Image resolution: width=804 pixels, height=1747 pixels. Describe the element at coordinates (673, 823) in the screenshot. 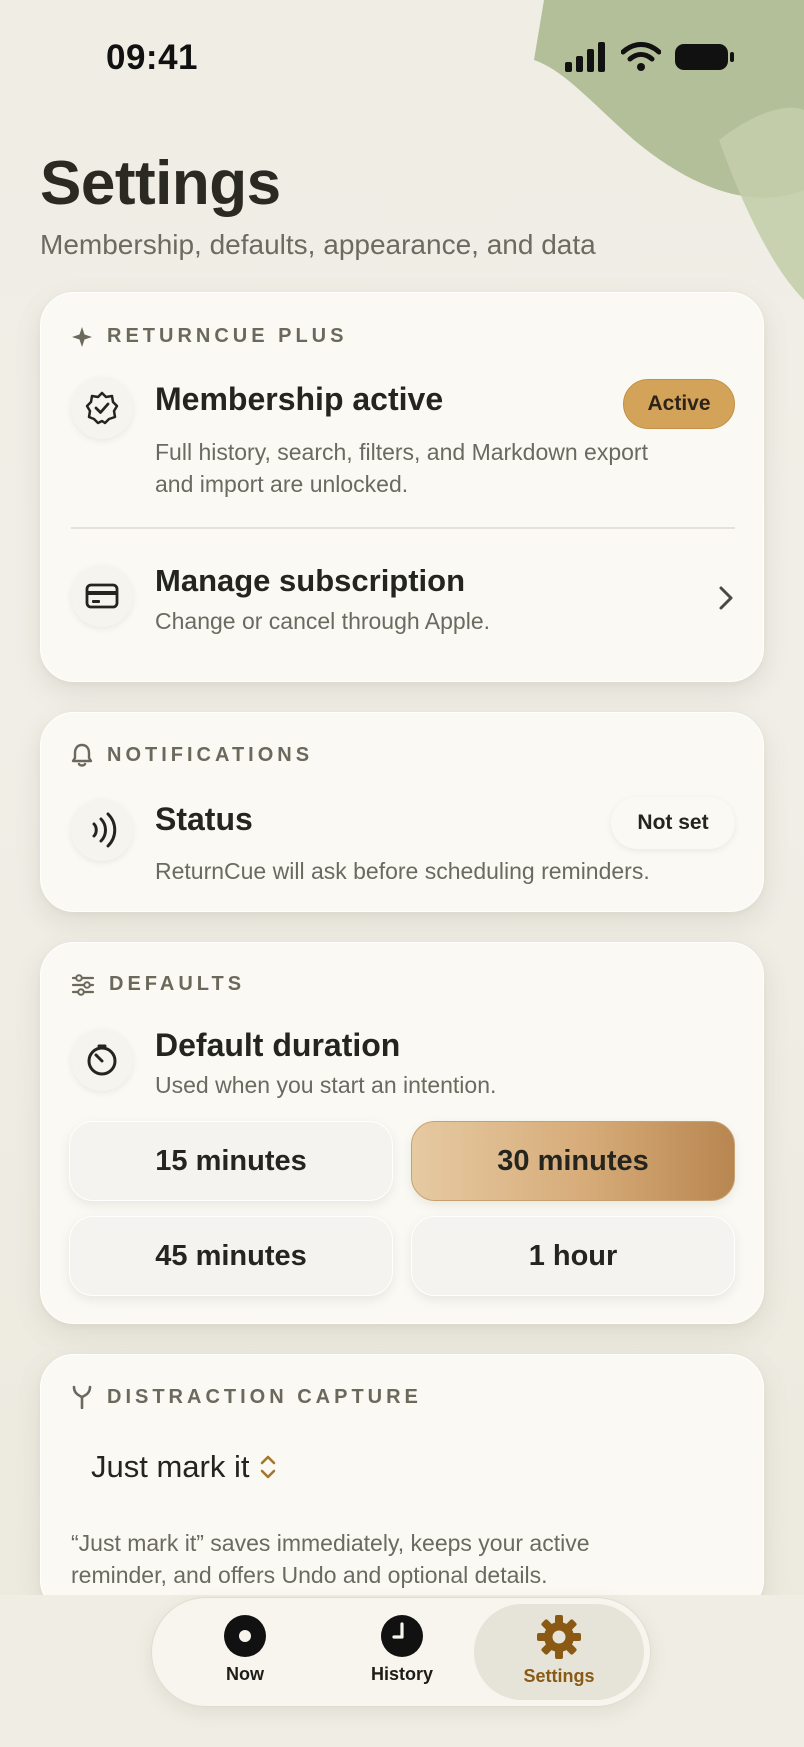

I see `notification-status-badge: Not set` at that location.